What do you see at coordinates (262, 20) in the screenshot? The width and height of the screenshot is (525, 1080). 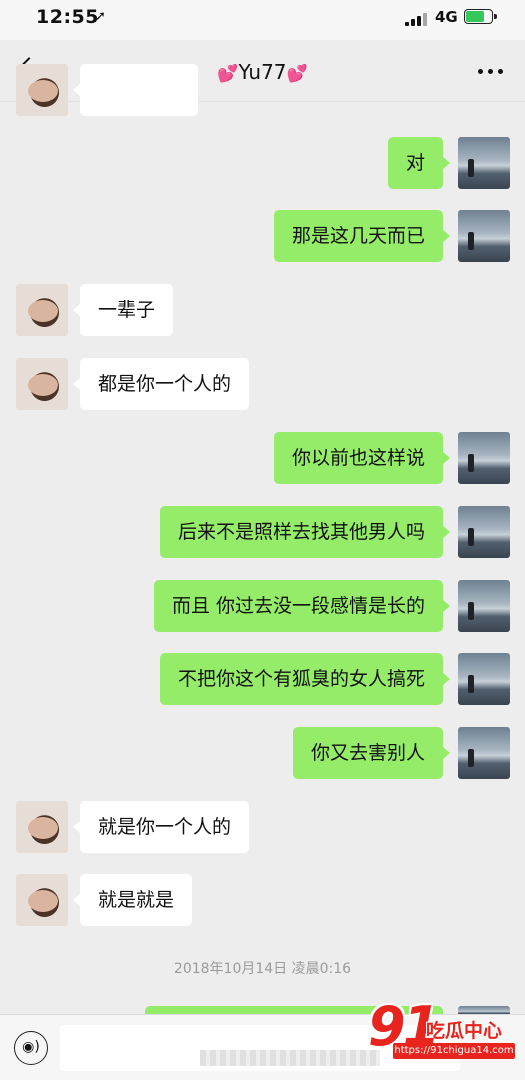 I see `status-bar: 12:55 ➚ 4G` at bounding box center [262, 20].